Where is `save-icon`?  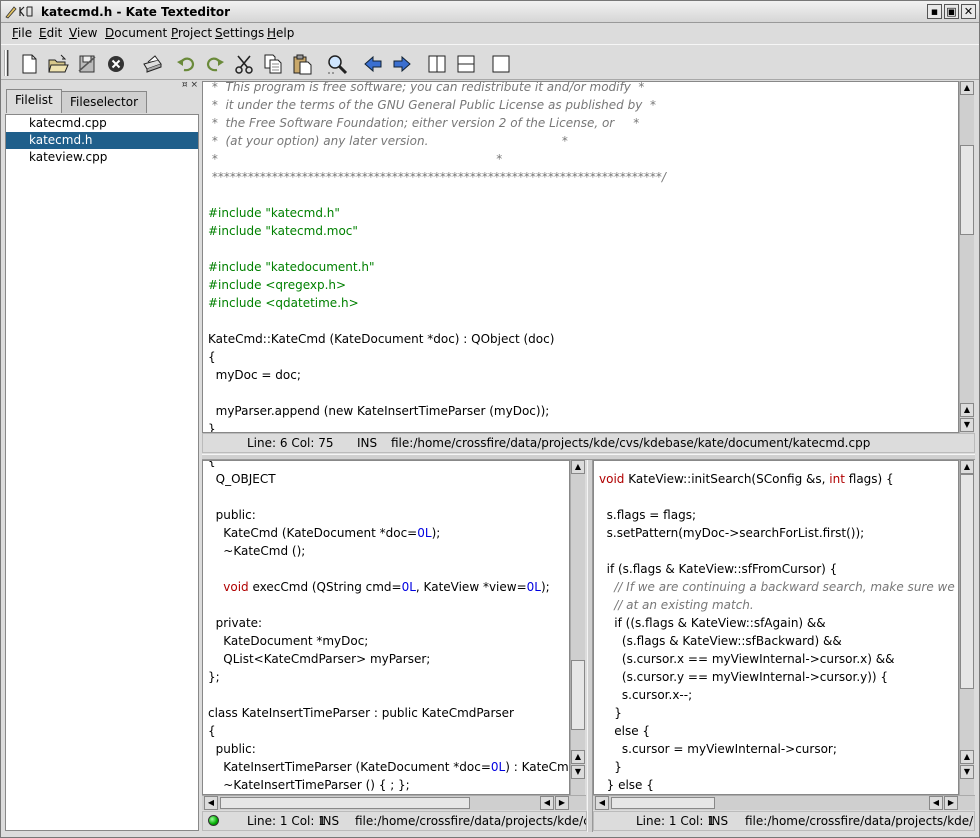 save-icon is located at coordinates (87, 64).